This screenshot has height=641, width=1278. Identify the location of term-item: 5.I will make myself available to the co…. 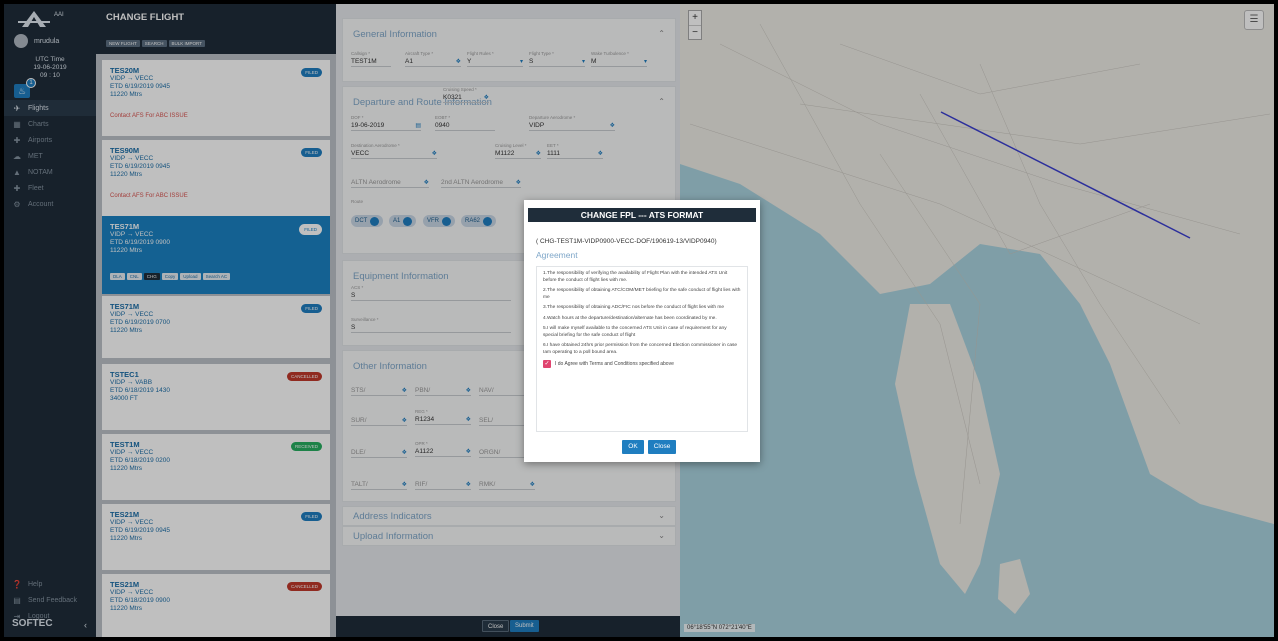
(635, 332).